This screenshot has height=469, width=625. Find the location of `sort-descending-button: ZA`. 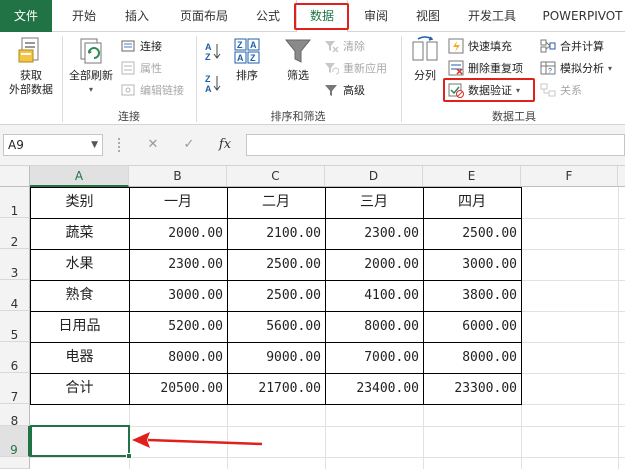

sort-descending-button: ZA is located at coordinates (213, 83).